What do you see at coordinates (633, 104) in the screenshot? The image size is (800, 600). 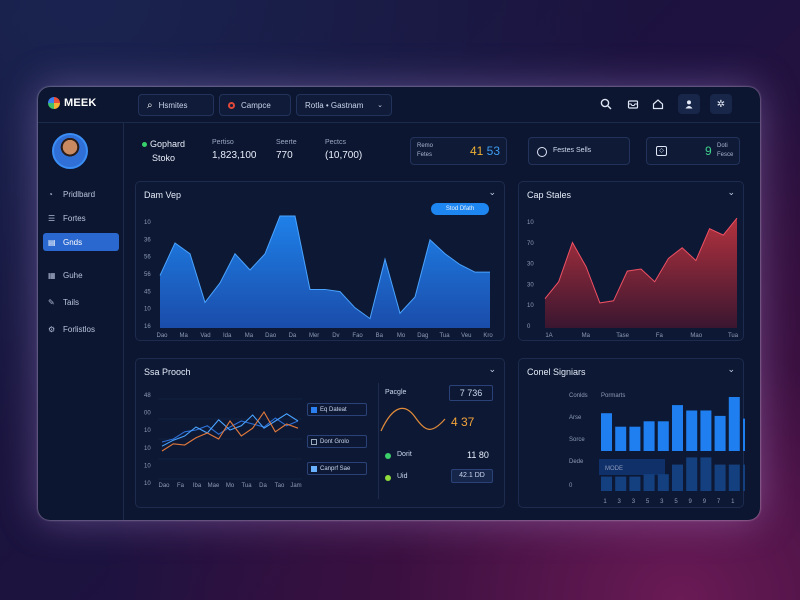 I see `inbox-icon` at bounding box center [633, 104].